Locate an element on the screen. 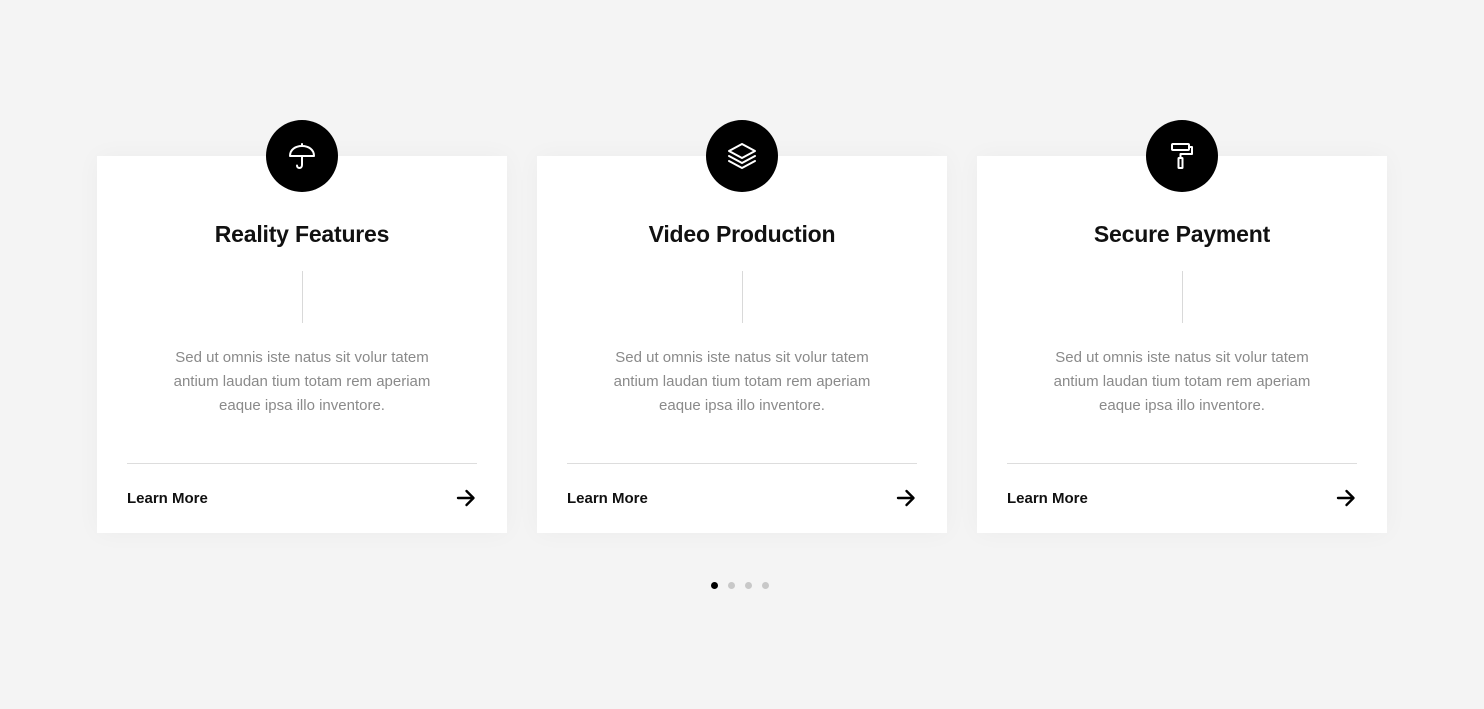 This screenshot has height=709, width=1484. umbrella-icon is located at coordinates (302, 156).